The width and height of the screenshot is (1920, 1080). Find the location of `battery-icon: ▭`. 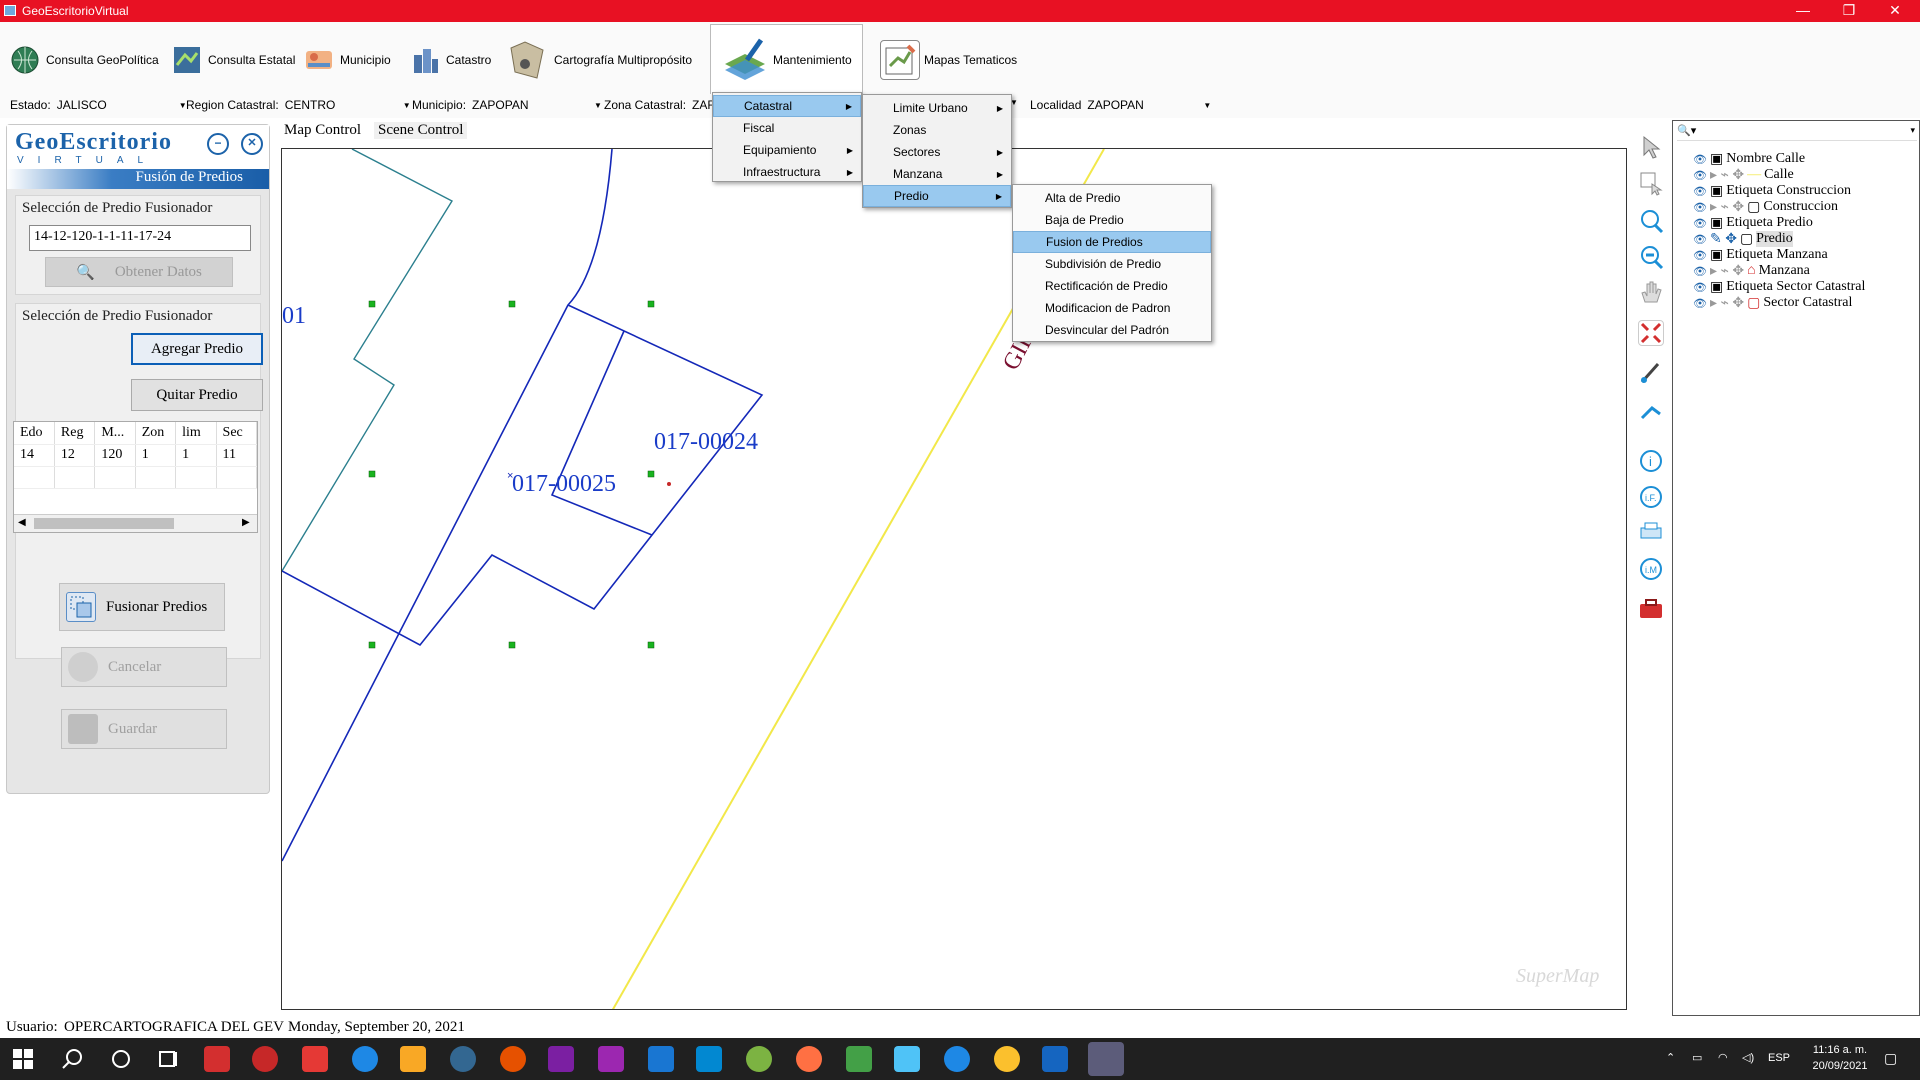

battery-icon: ▭ is located at coordinates (1697, 1057).